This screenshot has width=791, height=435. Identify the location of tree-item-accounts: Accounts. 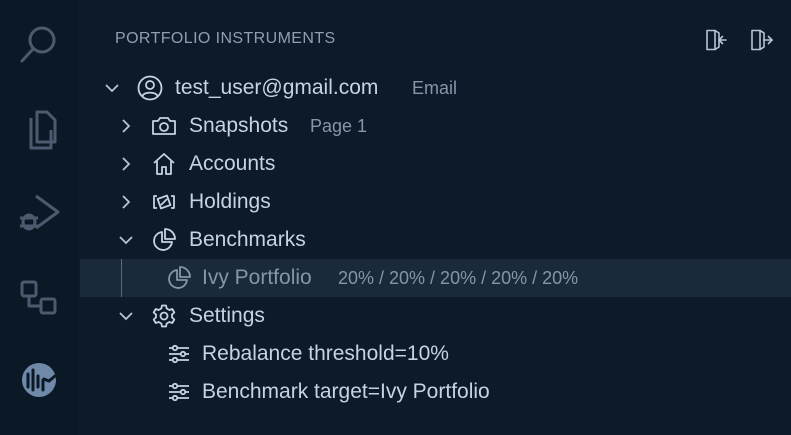
(435, 164).